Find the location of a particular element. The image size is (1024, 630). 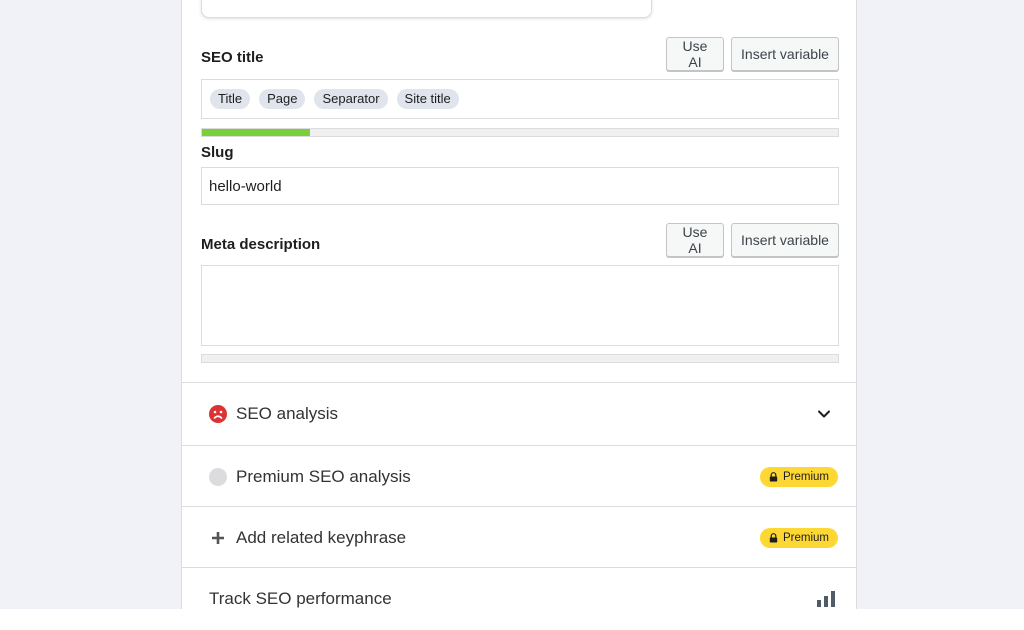

variable-pill-page: Page is located at coordinates (282, 99).